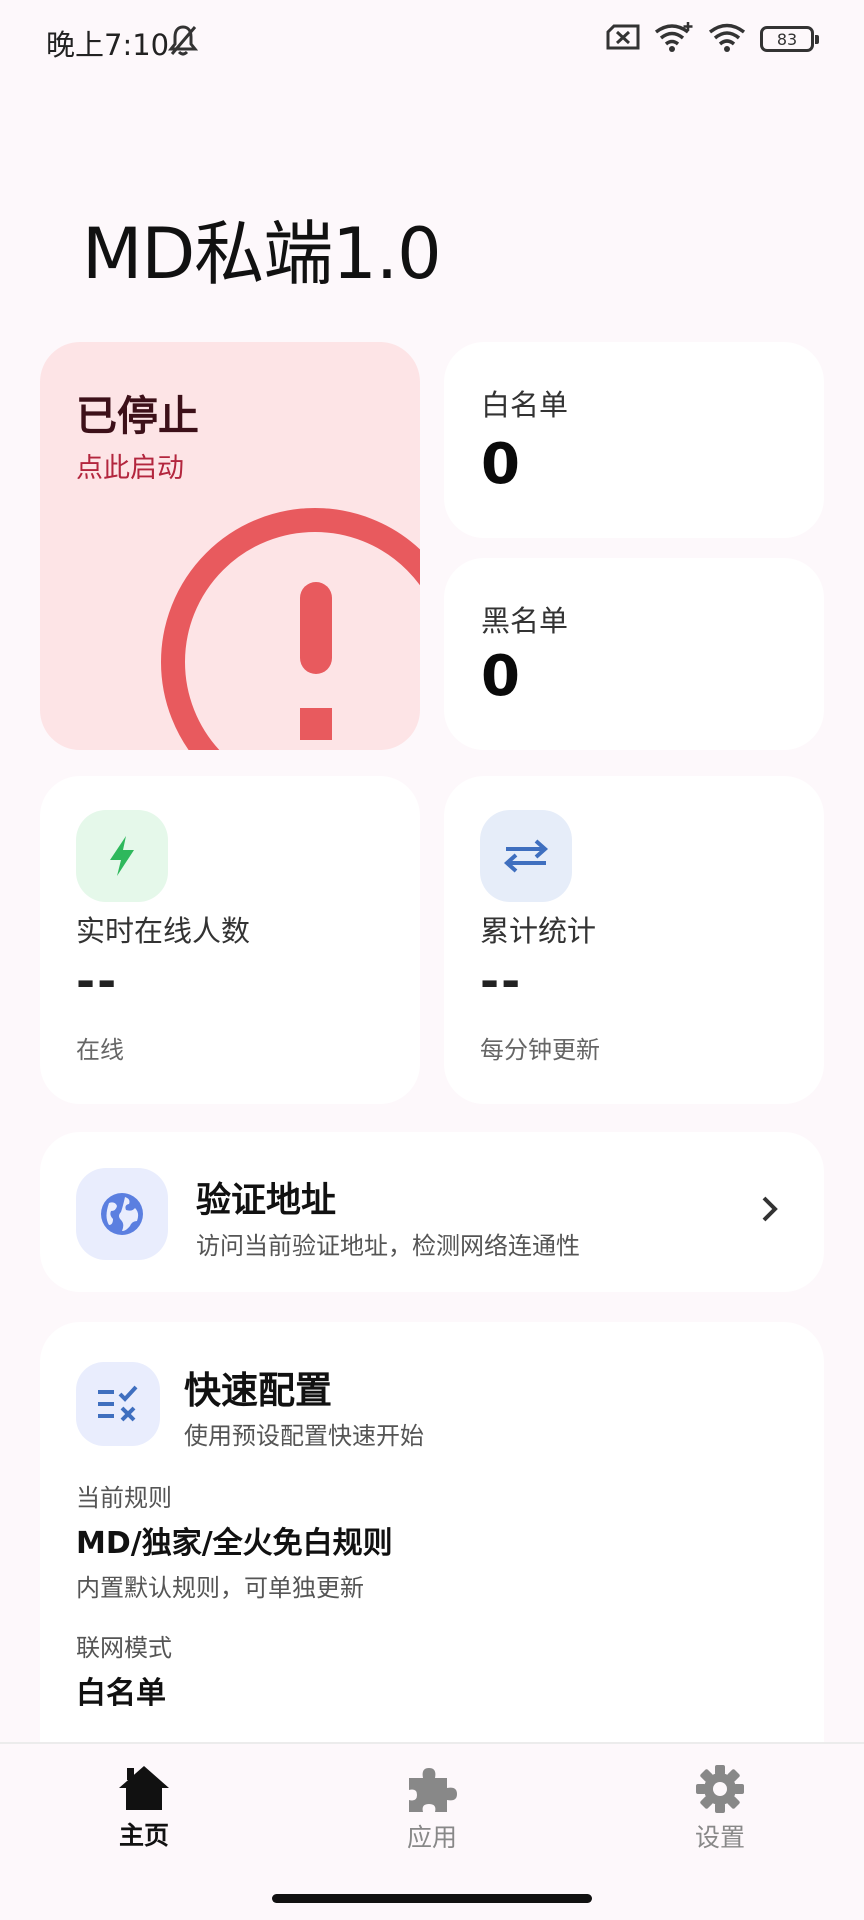  What do you see at coordinates (388, 1246) in the screenshot?
I see `verify-description: 访问当前验证地址，检测网络连通性` at bounding box center [388, 1246].